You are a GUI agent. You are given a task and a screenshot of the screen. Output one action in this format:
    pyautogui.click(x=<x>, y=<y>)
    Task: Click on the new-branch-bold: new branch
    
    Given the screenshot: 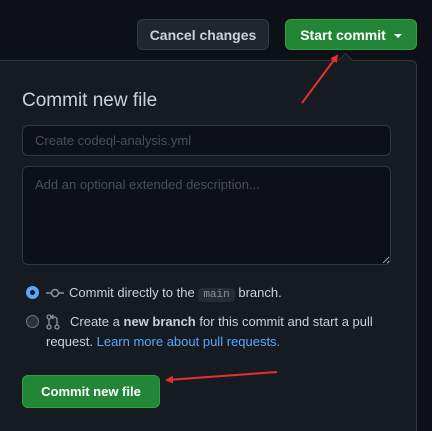 What is the action you would take?
    pyautogui.click(x=159, y=321)
    